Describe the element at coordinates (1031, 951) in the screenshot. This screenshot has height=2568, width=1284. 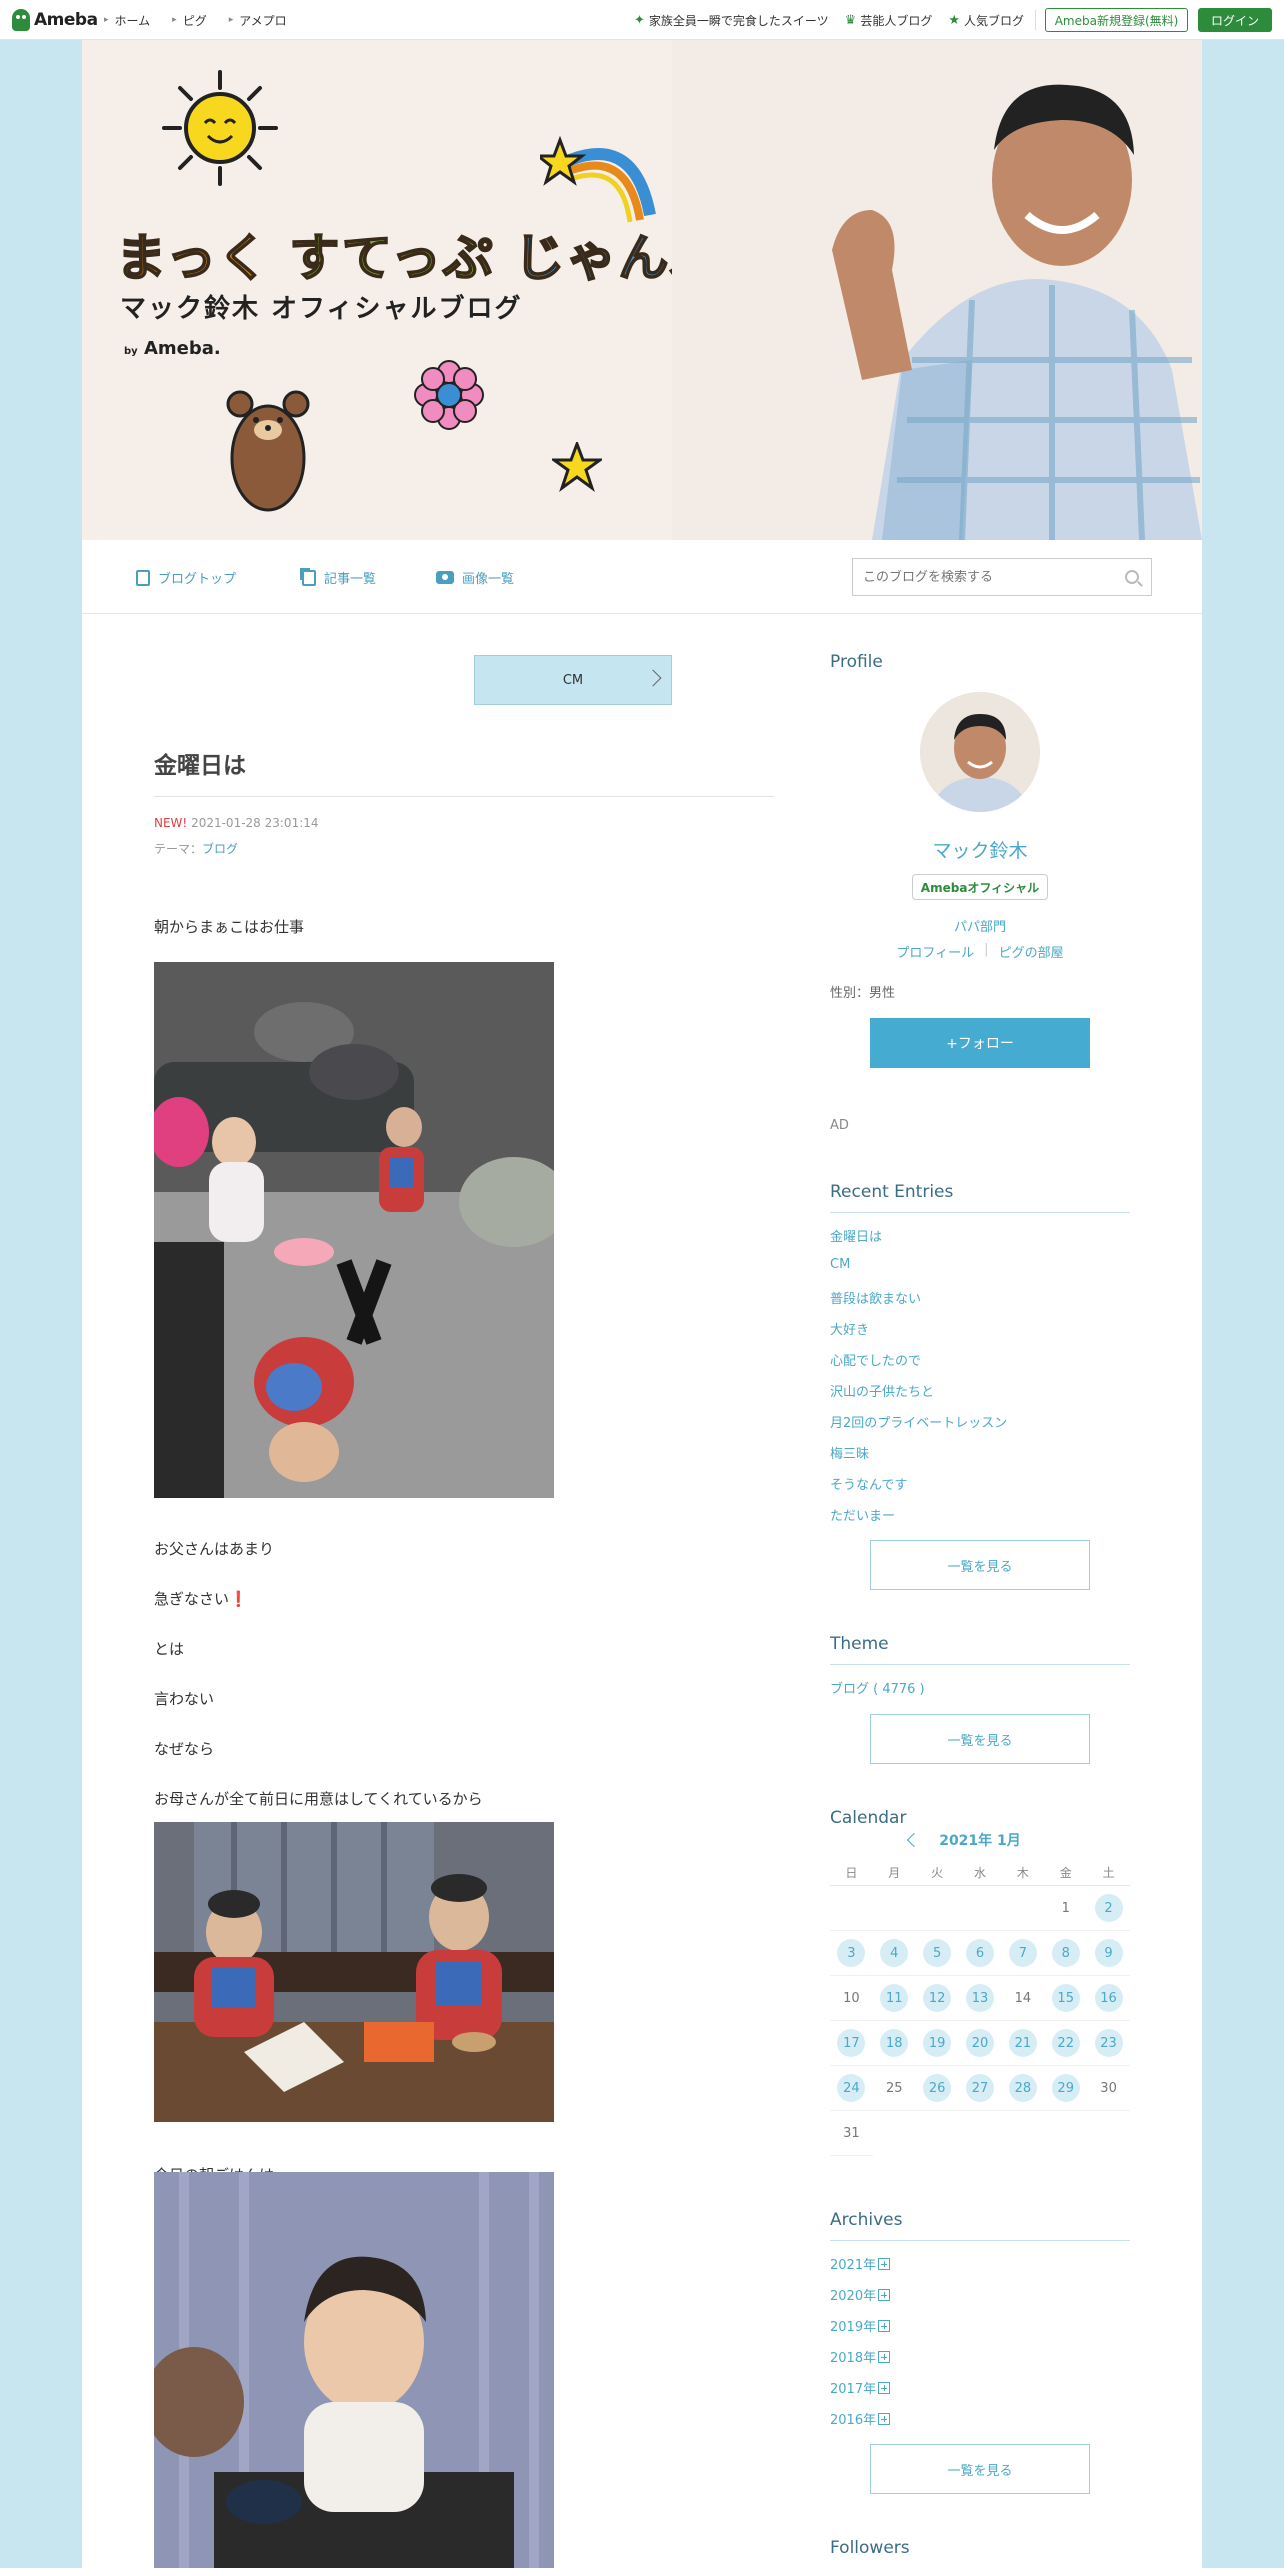
I see `pigg-room-link: ピグの部屋` at that location.